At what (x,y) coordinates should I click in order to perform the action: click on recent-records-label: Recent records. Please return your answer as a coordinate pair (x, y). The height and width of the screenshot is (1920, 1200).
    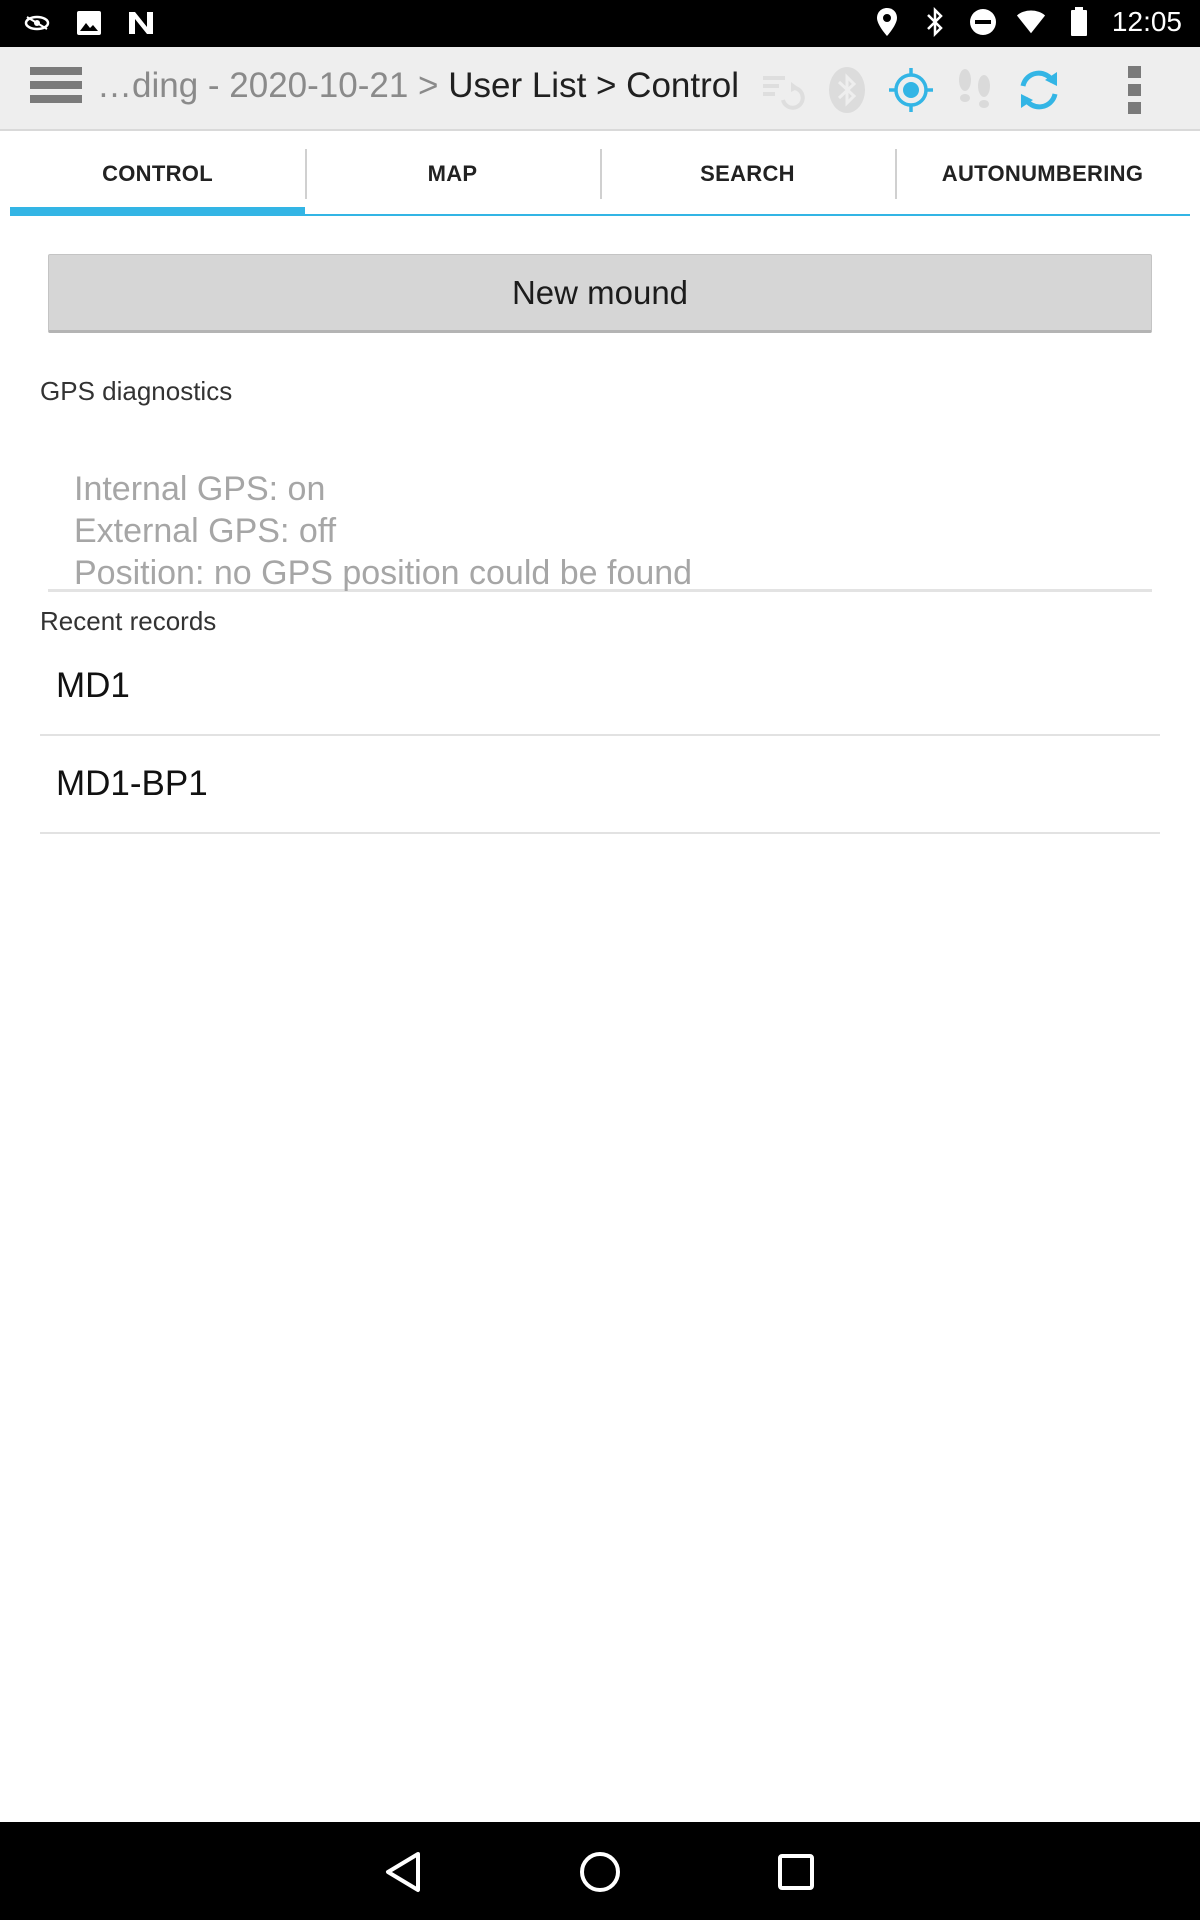
    Looking at the image, I should click on (128, 621).